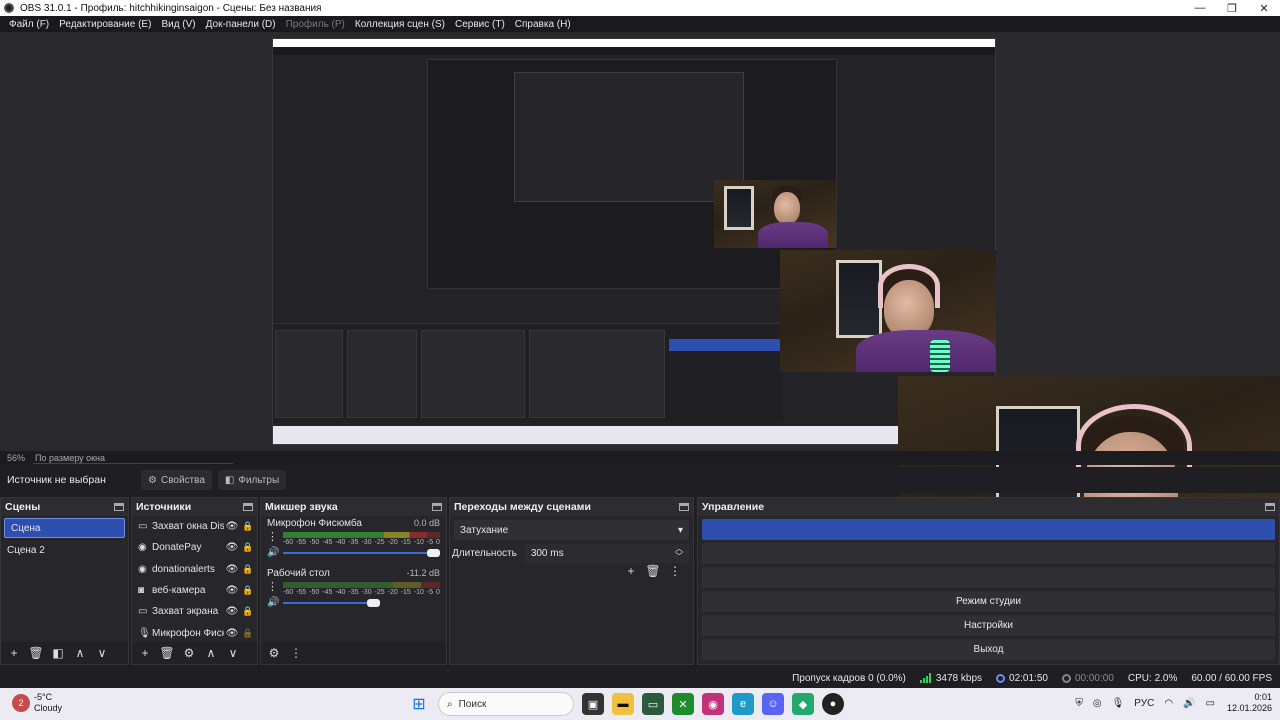  What do you see at coordinates (189, 653) in the screenshot?
I see `gear-icon: ⚙` at bounding box center [189, 653].